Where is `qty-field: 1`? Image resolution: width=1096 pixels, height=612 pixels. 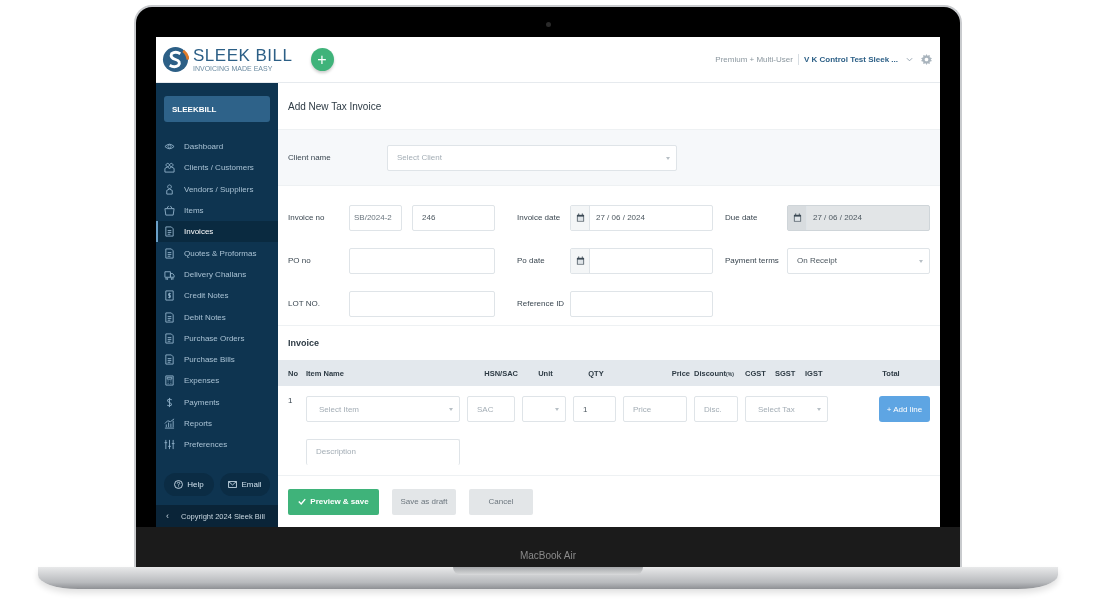 qty-field: 1 is located at coordinates (594, 409).